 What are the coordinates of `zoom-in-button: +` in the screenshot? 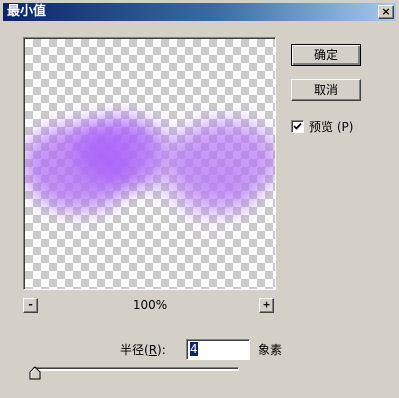 It's located at (266, 305).